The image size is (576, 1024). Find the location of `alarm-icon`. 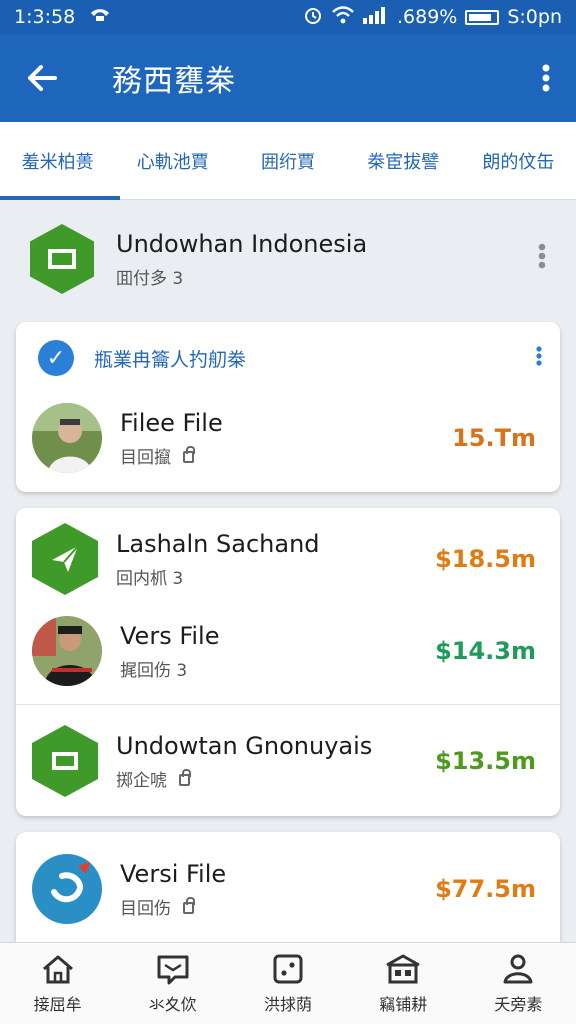

alarm-icon is located at coordinates (313, 17).